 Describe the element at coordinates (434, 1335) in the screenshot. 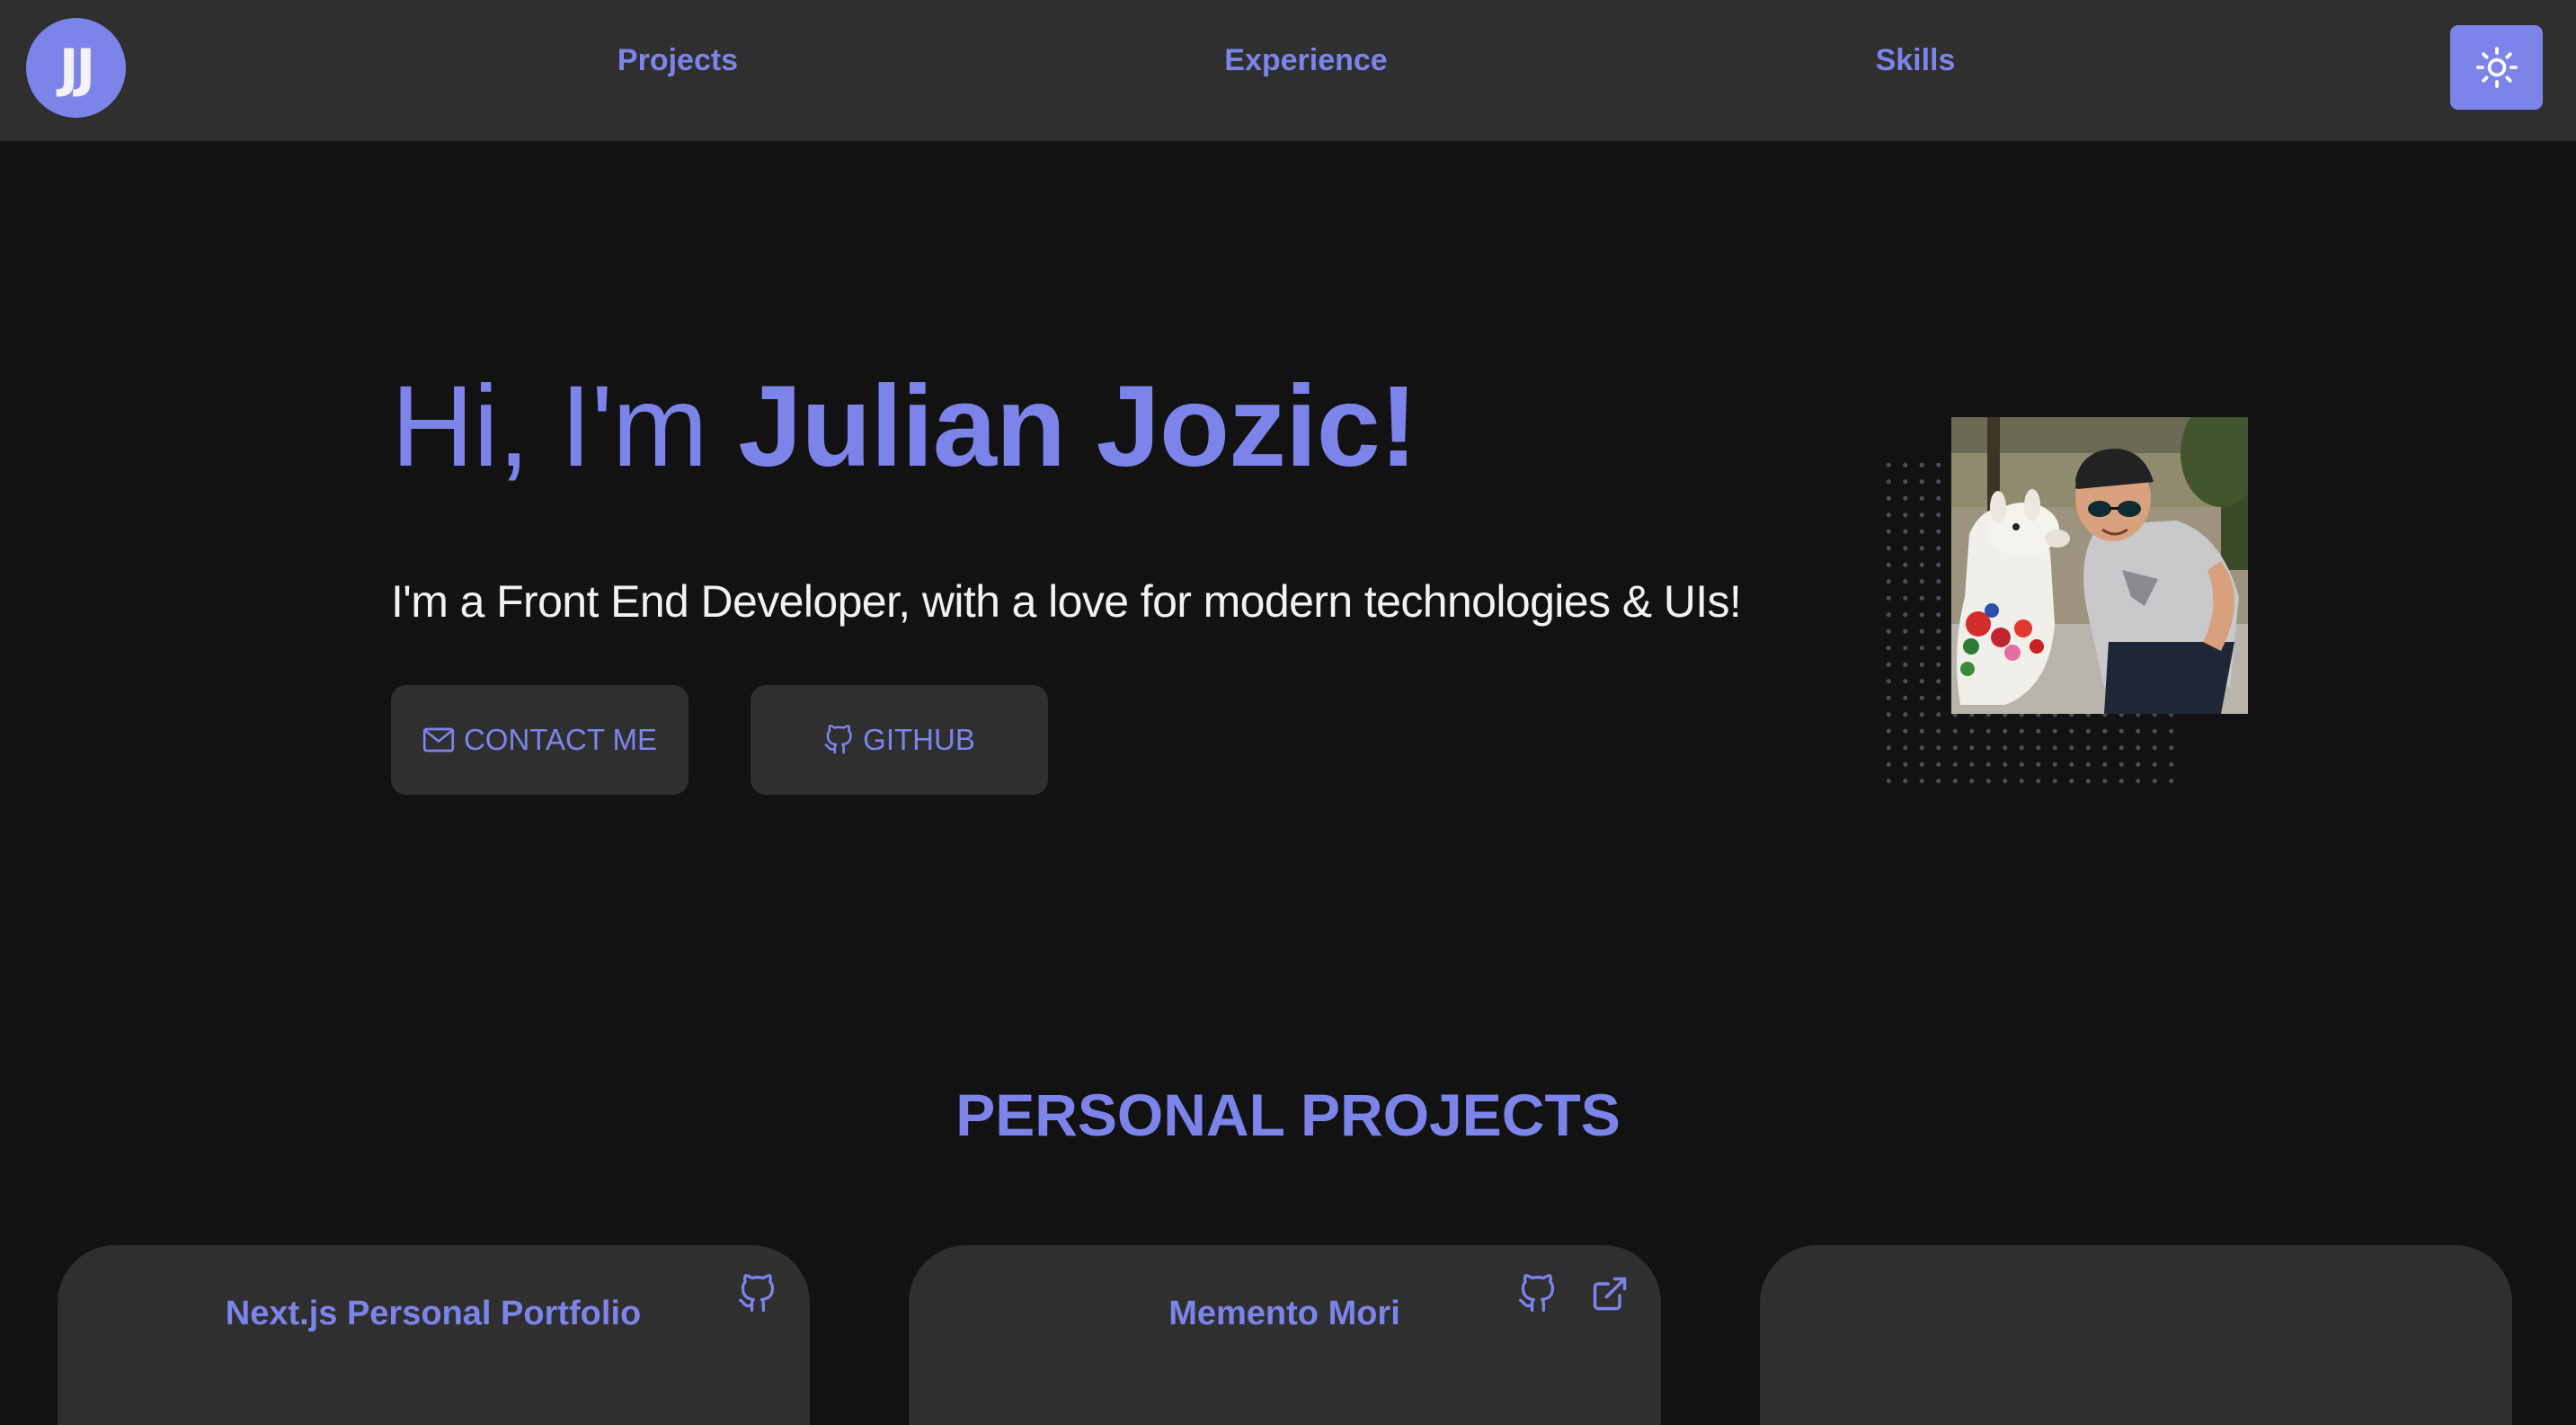

I see `project-card-portfolio: Next.js Personal Portfolio` at that location.